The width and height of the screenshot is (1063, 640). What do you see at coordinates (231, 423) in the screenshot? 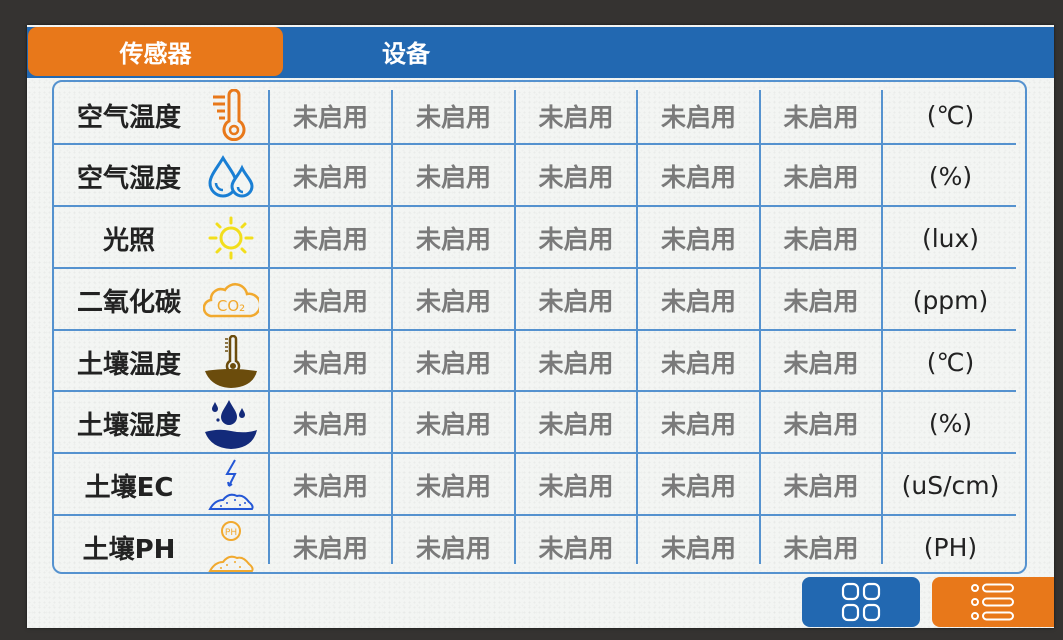
I see `soil-moisture-icon` at bounding box center [231, 423].